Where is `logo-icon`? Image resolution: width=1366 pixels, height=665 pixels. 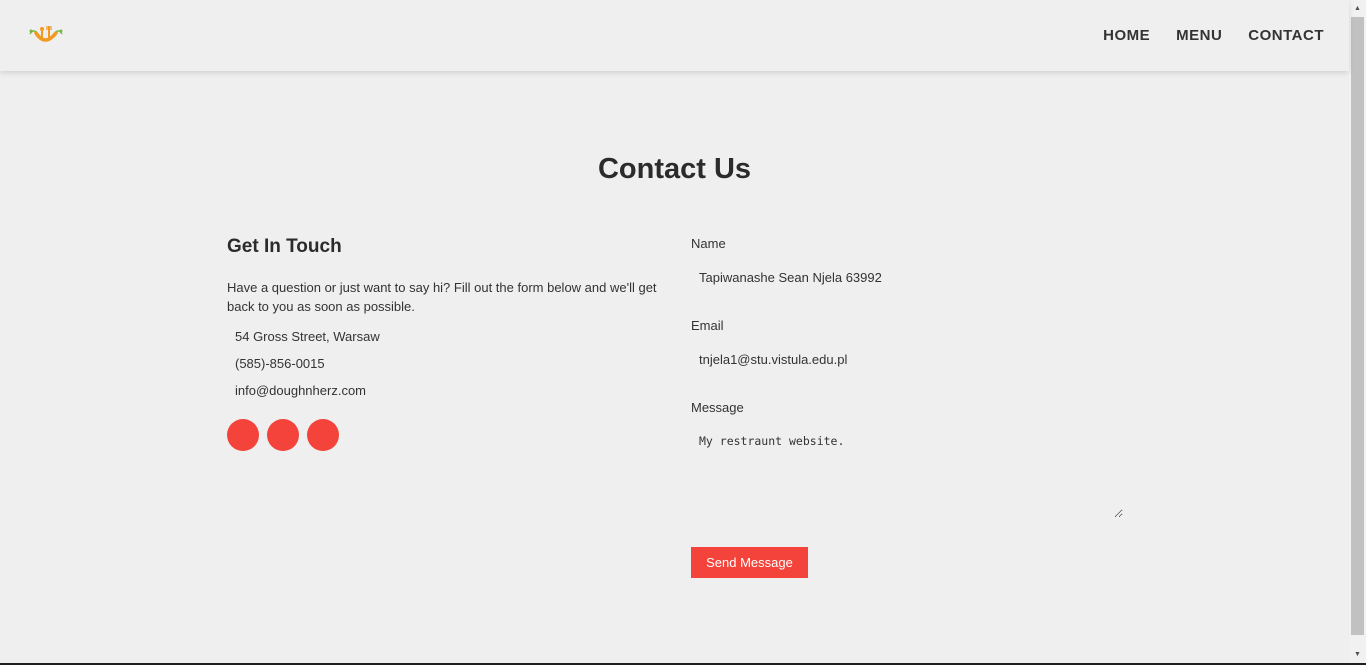 logo-icon is located at coordinates (46, 34).